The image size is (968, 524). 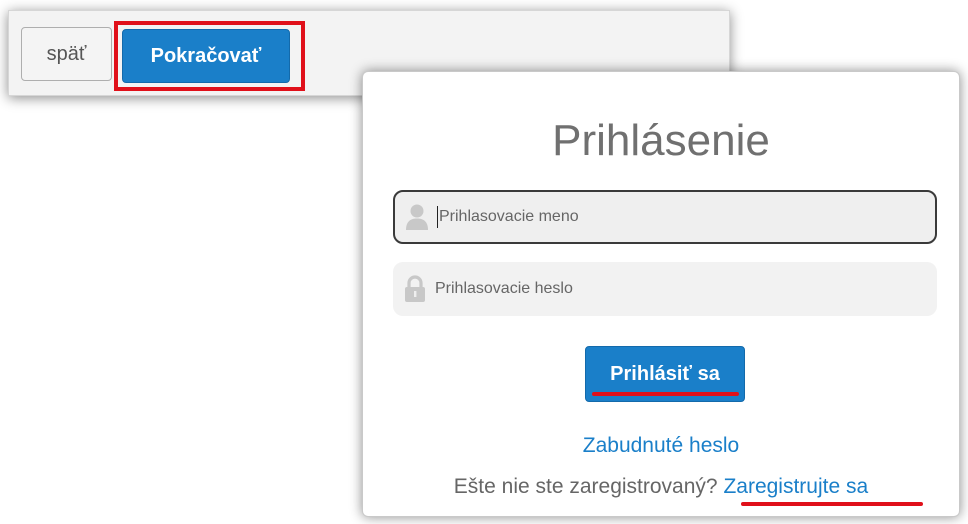 I want to click on text-caret, so click(x=437, y=217).